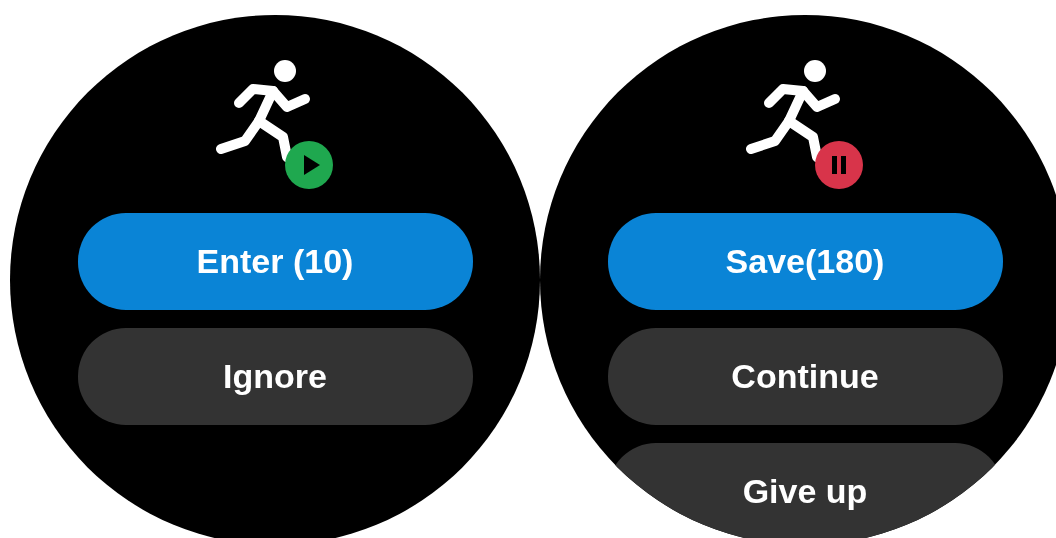 The image size is (1056, 538). Describe the element at coordinates (275, 376) in the screenshot. I see `action-button: Ignore` at that location.